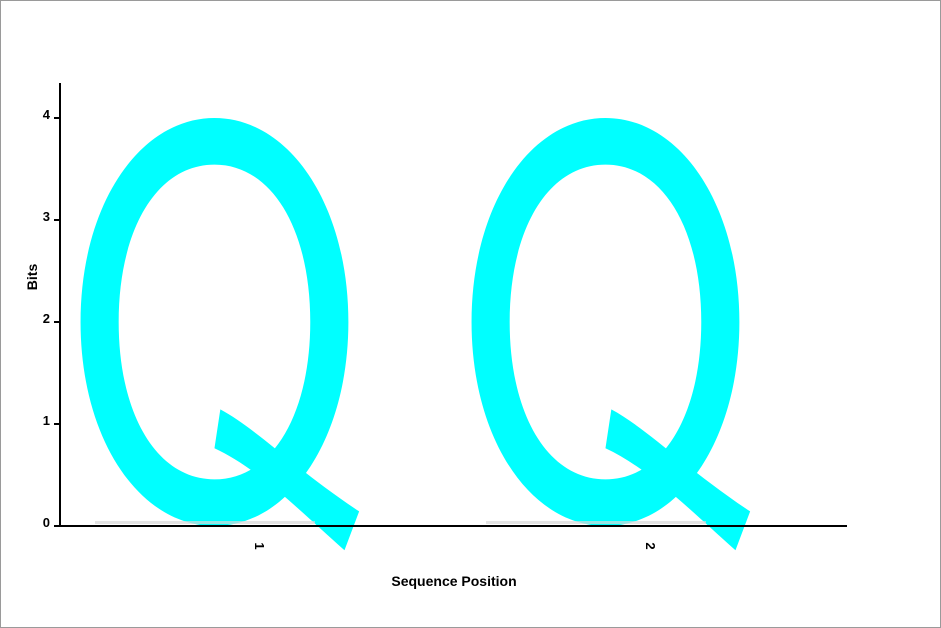 This screenshot has height=628, width=941. What do you see at coordinates (46, 216) in the screenshot?
I see `y-tick-label: 3` at bounding box center [46, 216].